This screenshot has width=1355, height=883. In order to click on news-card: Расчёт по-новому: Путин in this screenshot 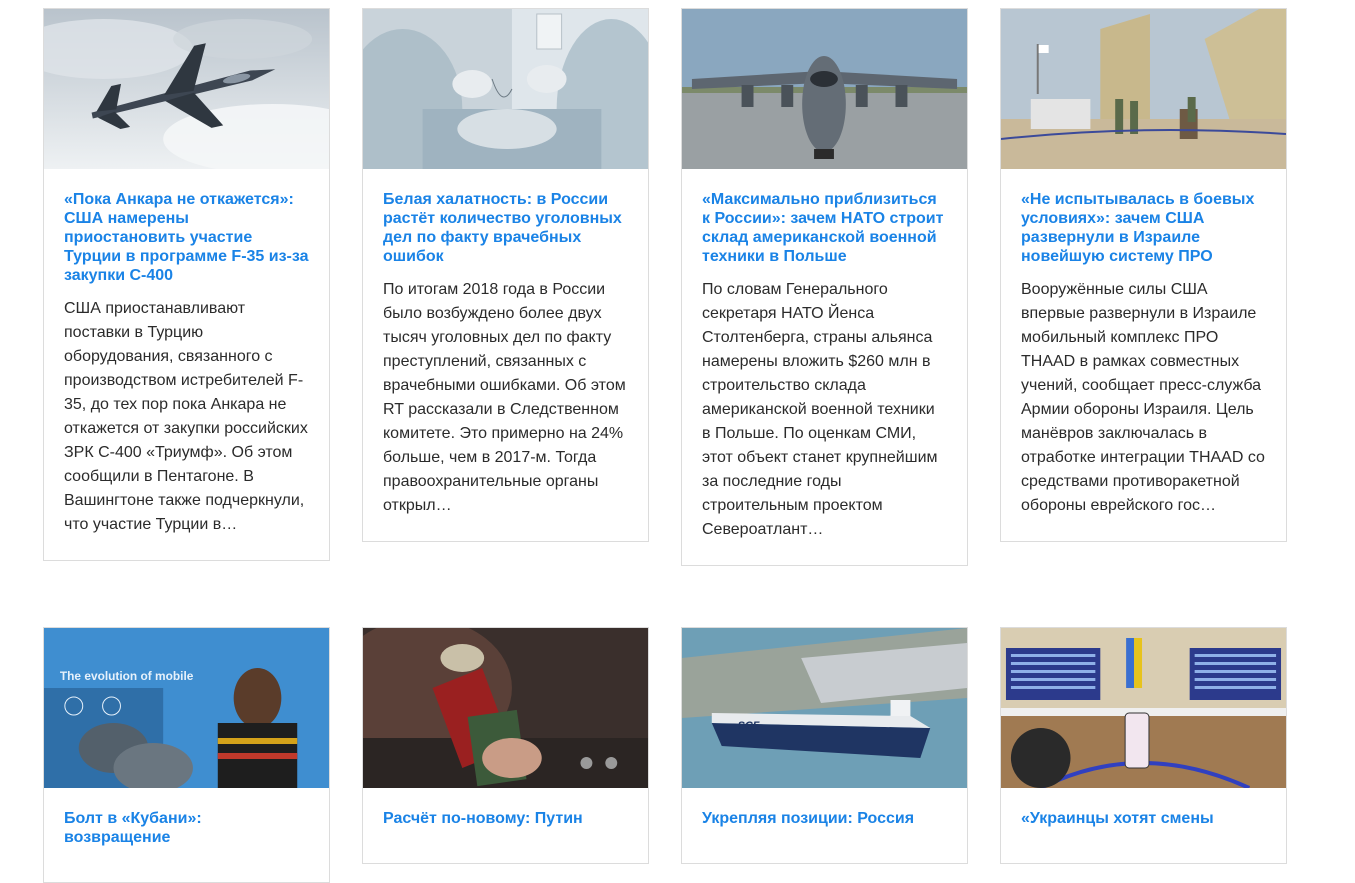, I will do `click(505, 745)`.